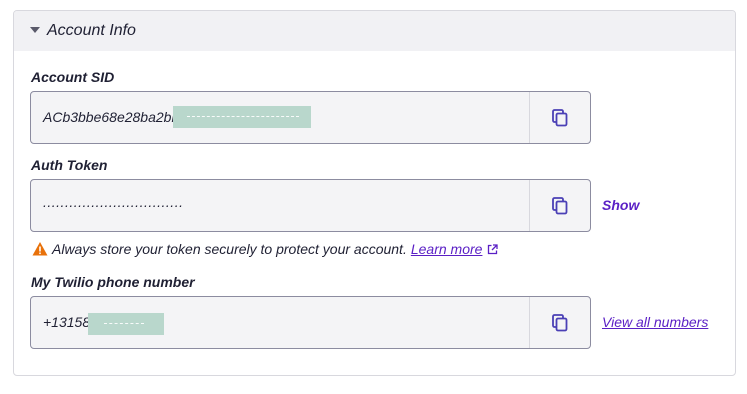 This screenshot has height=394, width=747. I want to click on warning-triangle-icon, so click(40, 249).